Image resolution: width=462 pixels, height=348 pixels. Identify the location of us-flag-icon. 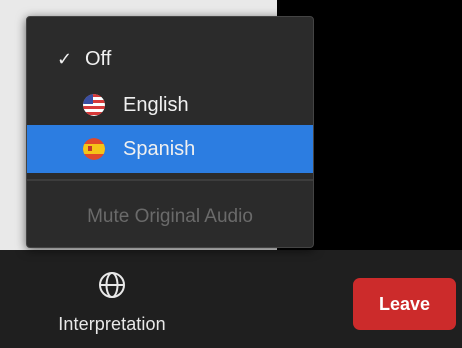
(94, 105).